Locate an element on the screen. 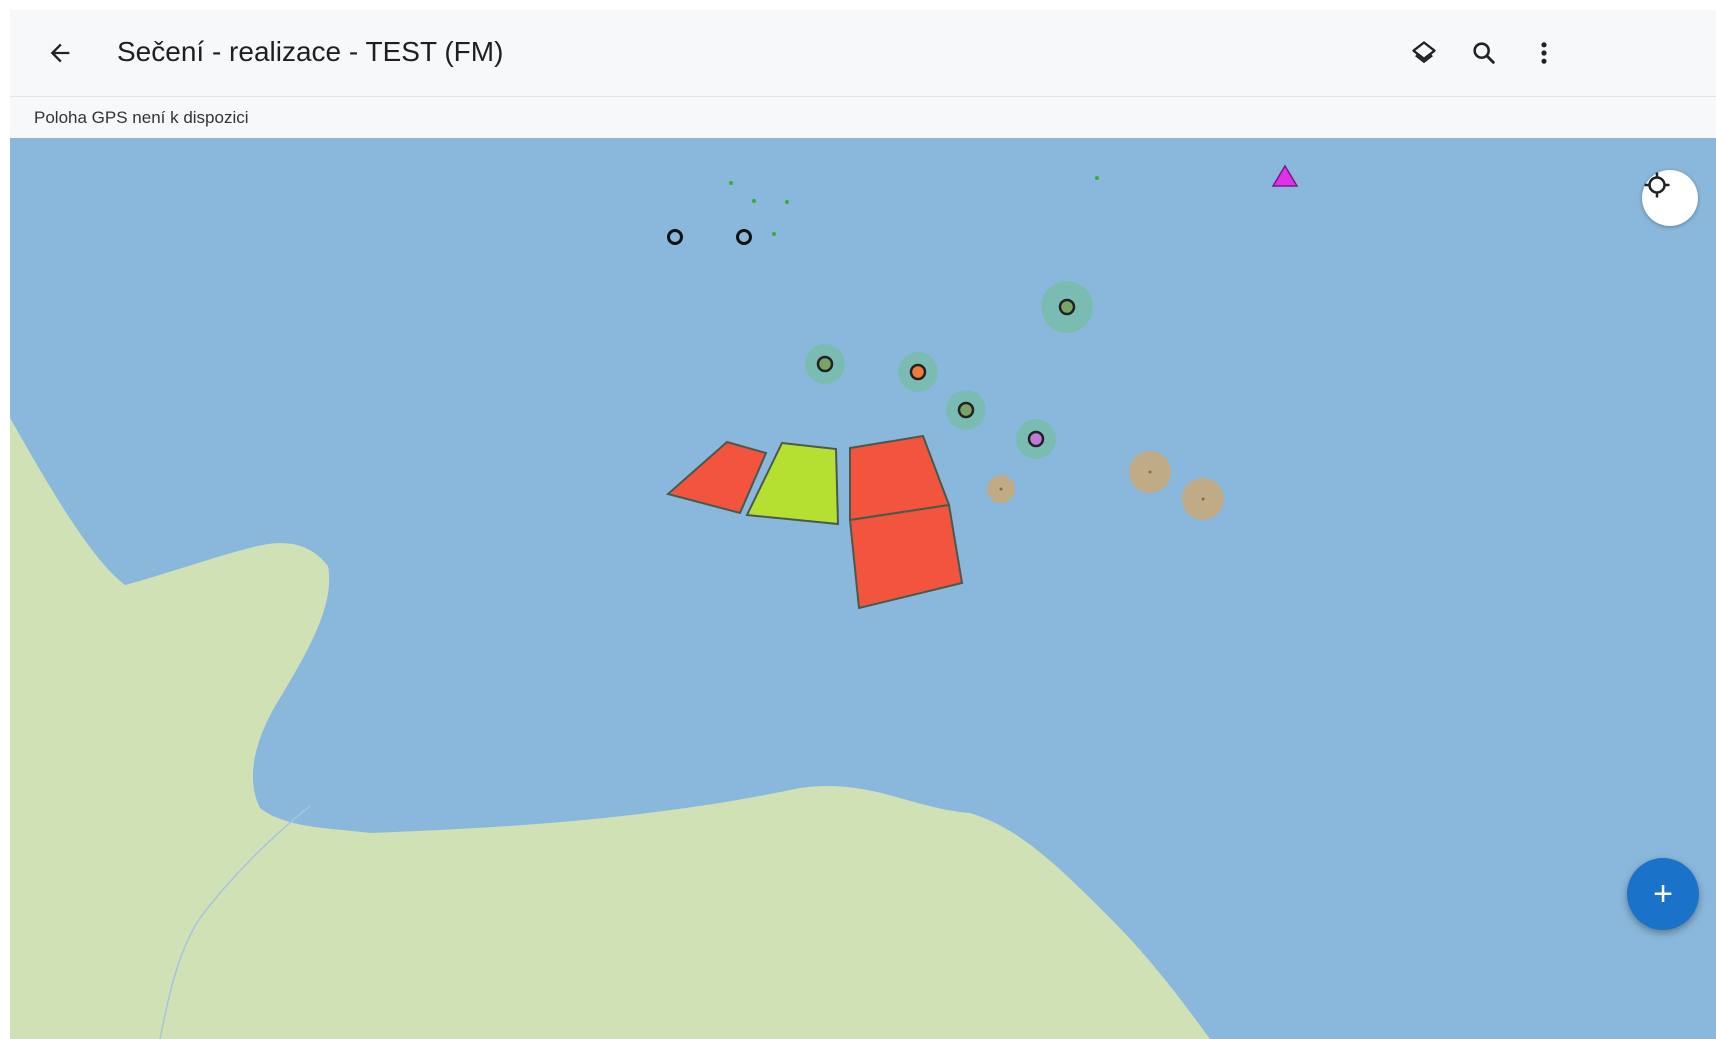 The height and width of the screenshot is (1039, 1716). triangle-marker is located at coordinates (1285, 175).